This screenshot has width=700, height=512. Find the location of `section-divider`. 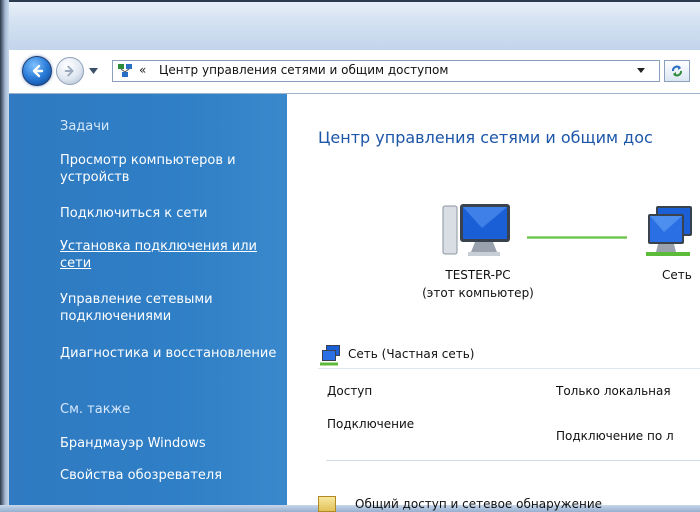

section-divider is located at coordinates (513, 460).